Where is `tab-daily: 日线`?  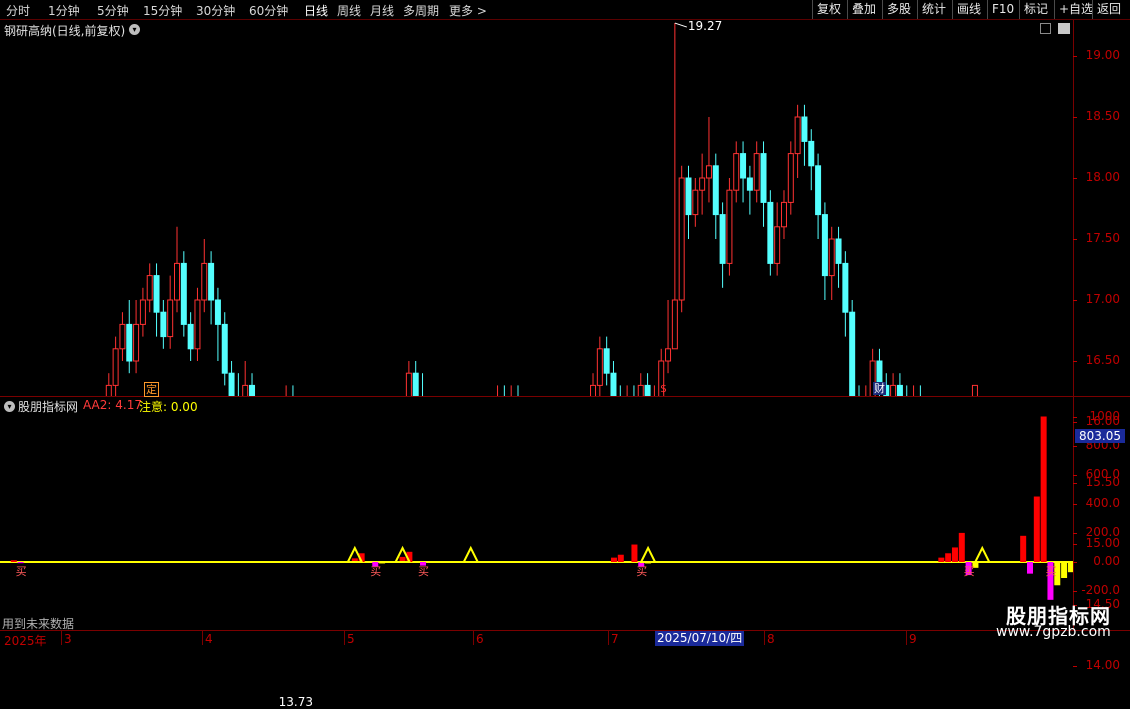
tab-daily: 日线 is located at coordinates (316, 10).